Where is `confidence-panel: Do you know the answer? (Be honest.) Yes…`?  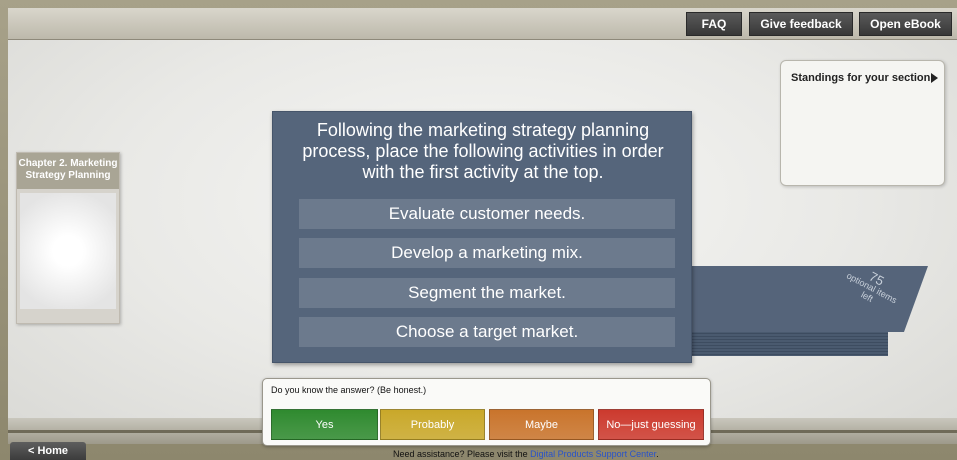
confidence-panel: Do you know the answer? (Be honest.) Yes… is located at coordinates (486, 412).